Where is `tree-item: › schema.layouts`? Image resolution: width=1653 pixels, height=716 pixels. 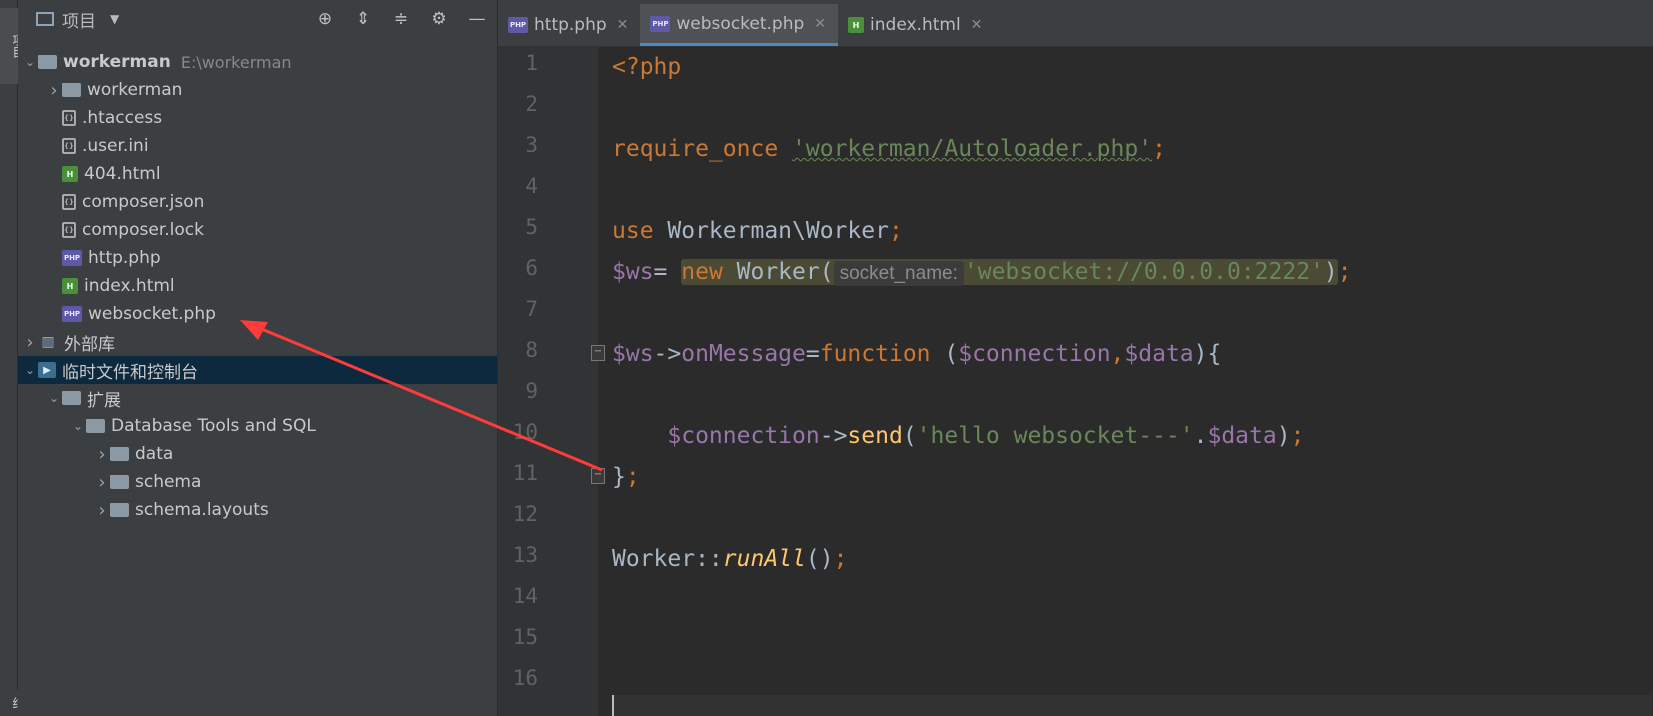 tree-item: › schema.layouts is located at coordinates (257, 510).